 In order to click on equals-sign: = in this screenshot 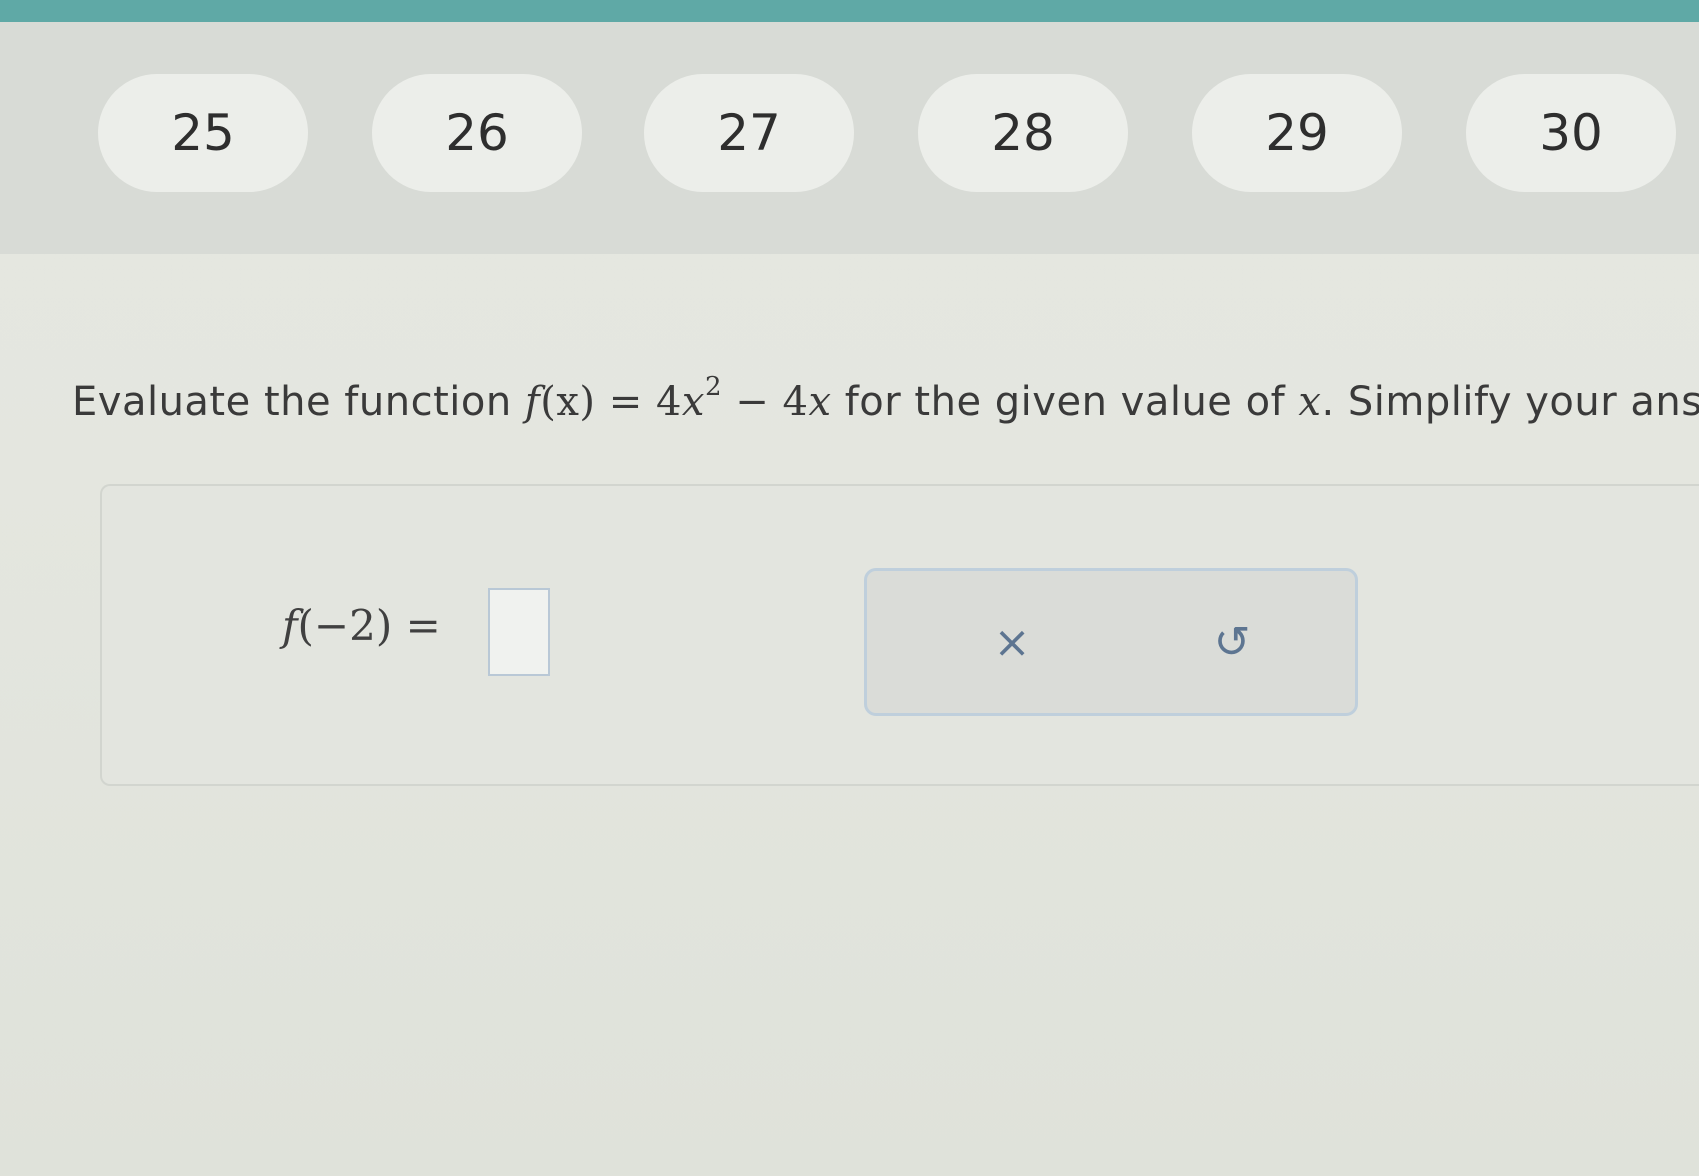, I will do `click(625, 402)`.